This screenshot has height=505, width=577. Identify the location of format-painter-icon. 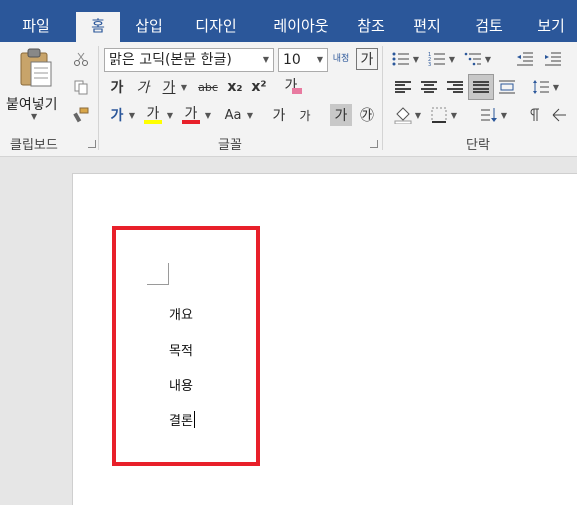
(81, 115).